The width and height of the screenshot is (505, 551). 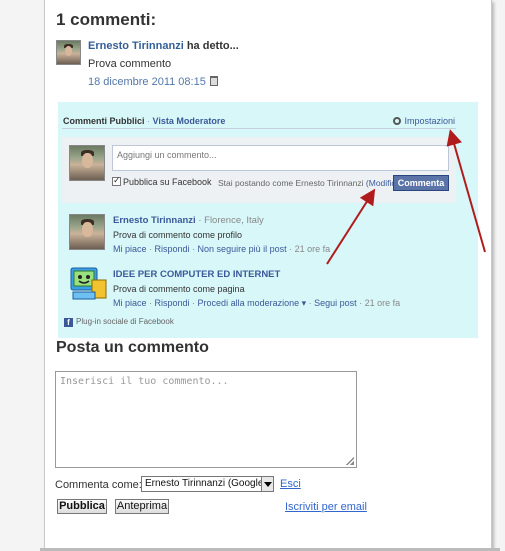 I want to click on annotation-arrows, so click(x=406, y=197).